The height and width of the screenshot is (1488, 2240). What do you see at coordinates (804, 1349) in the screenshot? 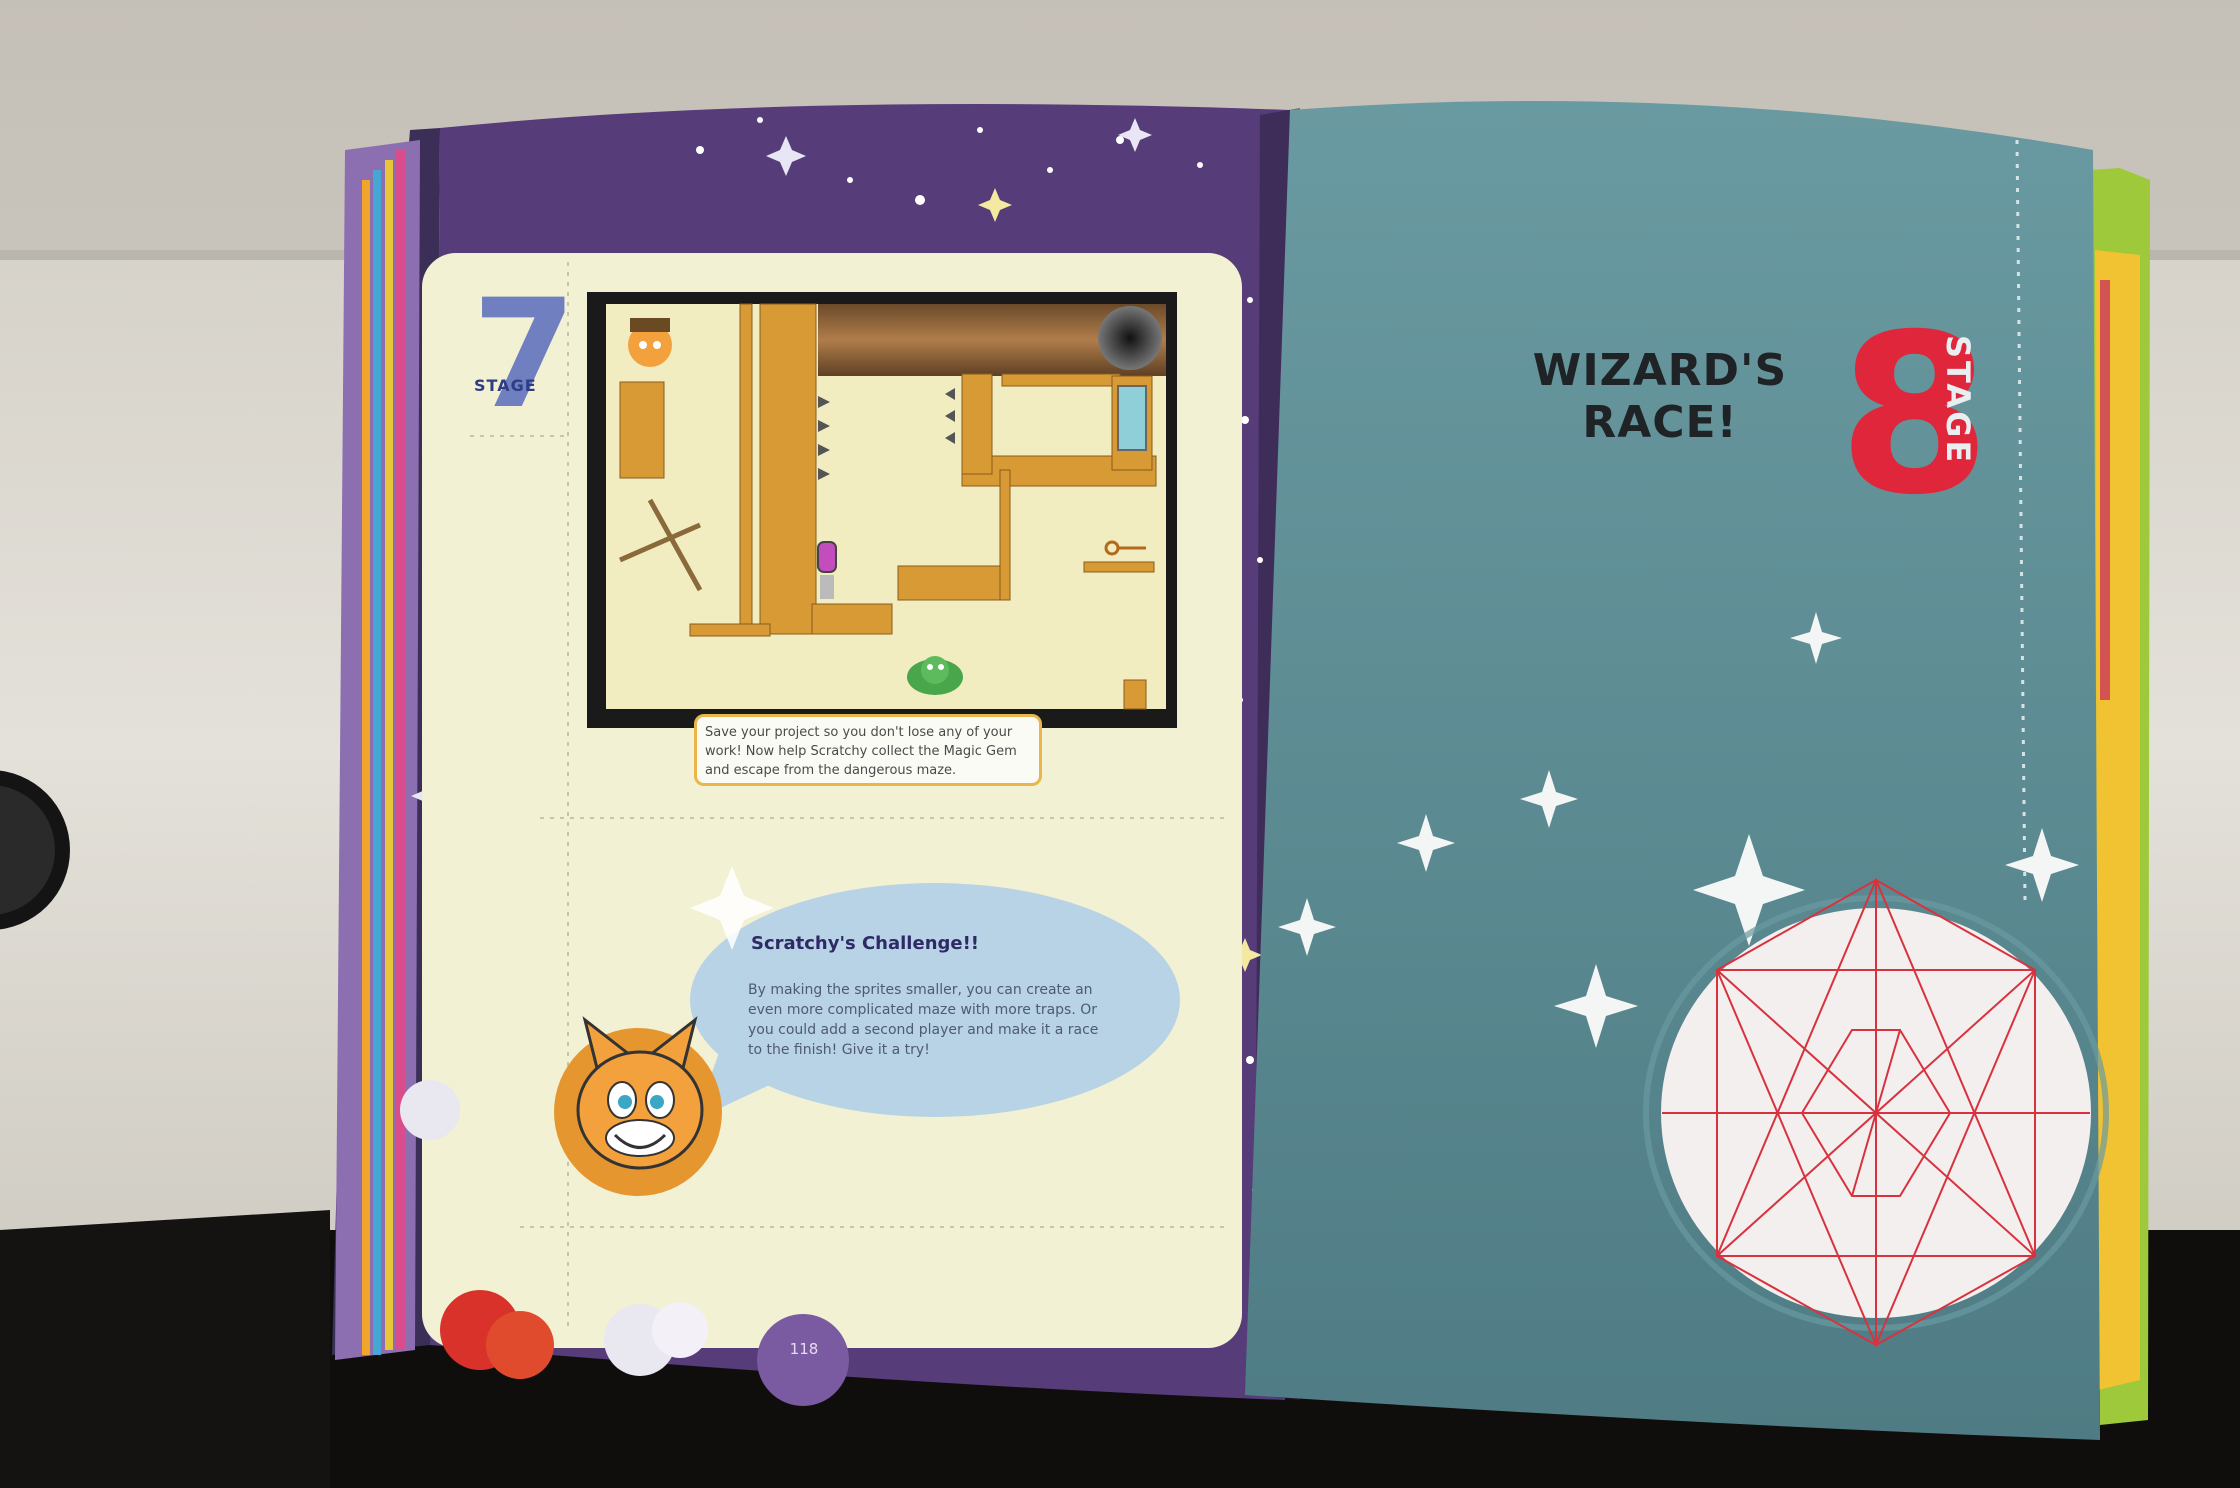
I see `page-number: 118` at bounding box center [804, 1349].